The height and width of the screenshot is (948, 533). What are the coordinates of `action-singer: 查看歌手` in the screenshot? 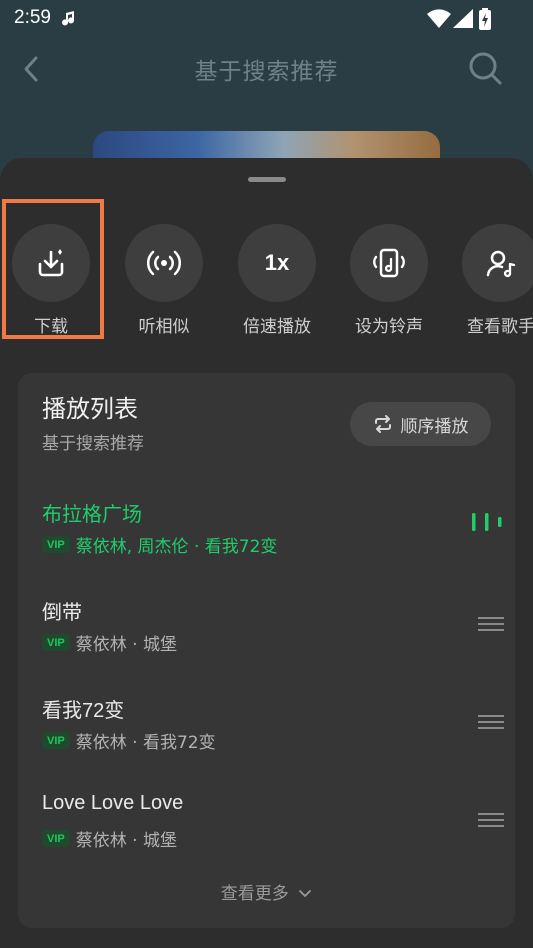 It's located at (489, 281).